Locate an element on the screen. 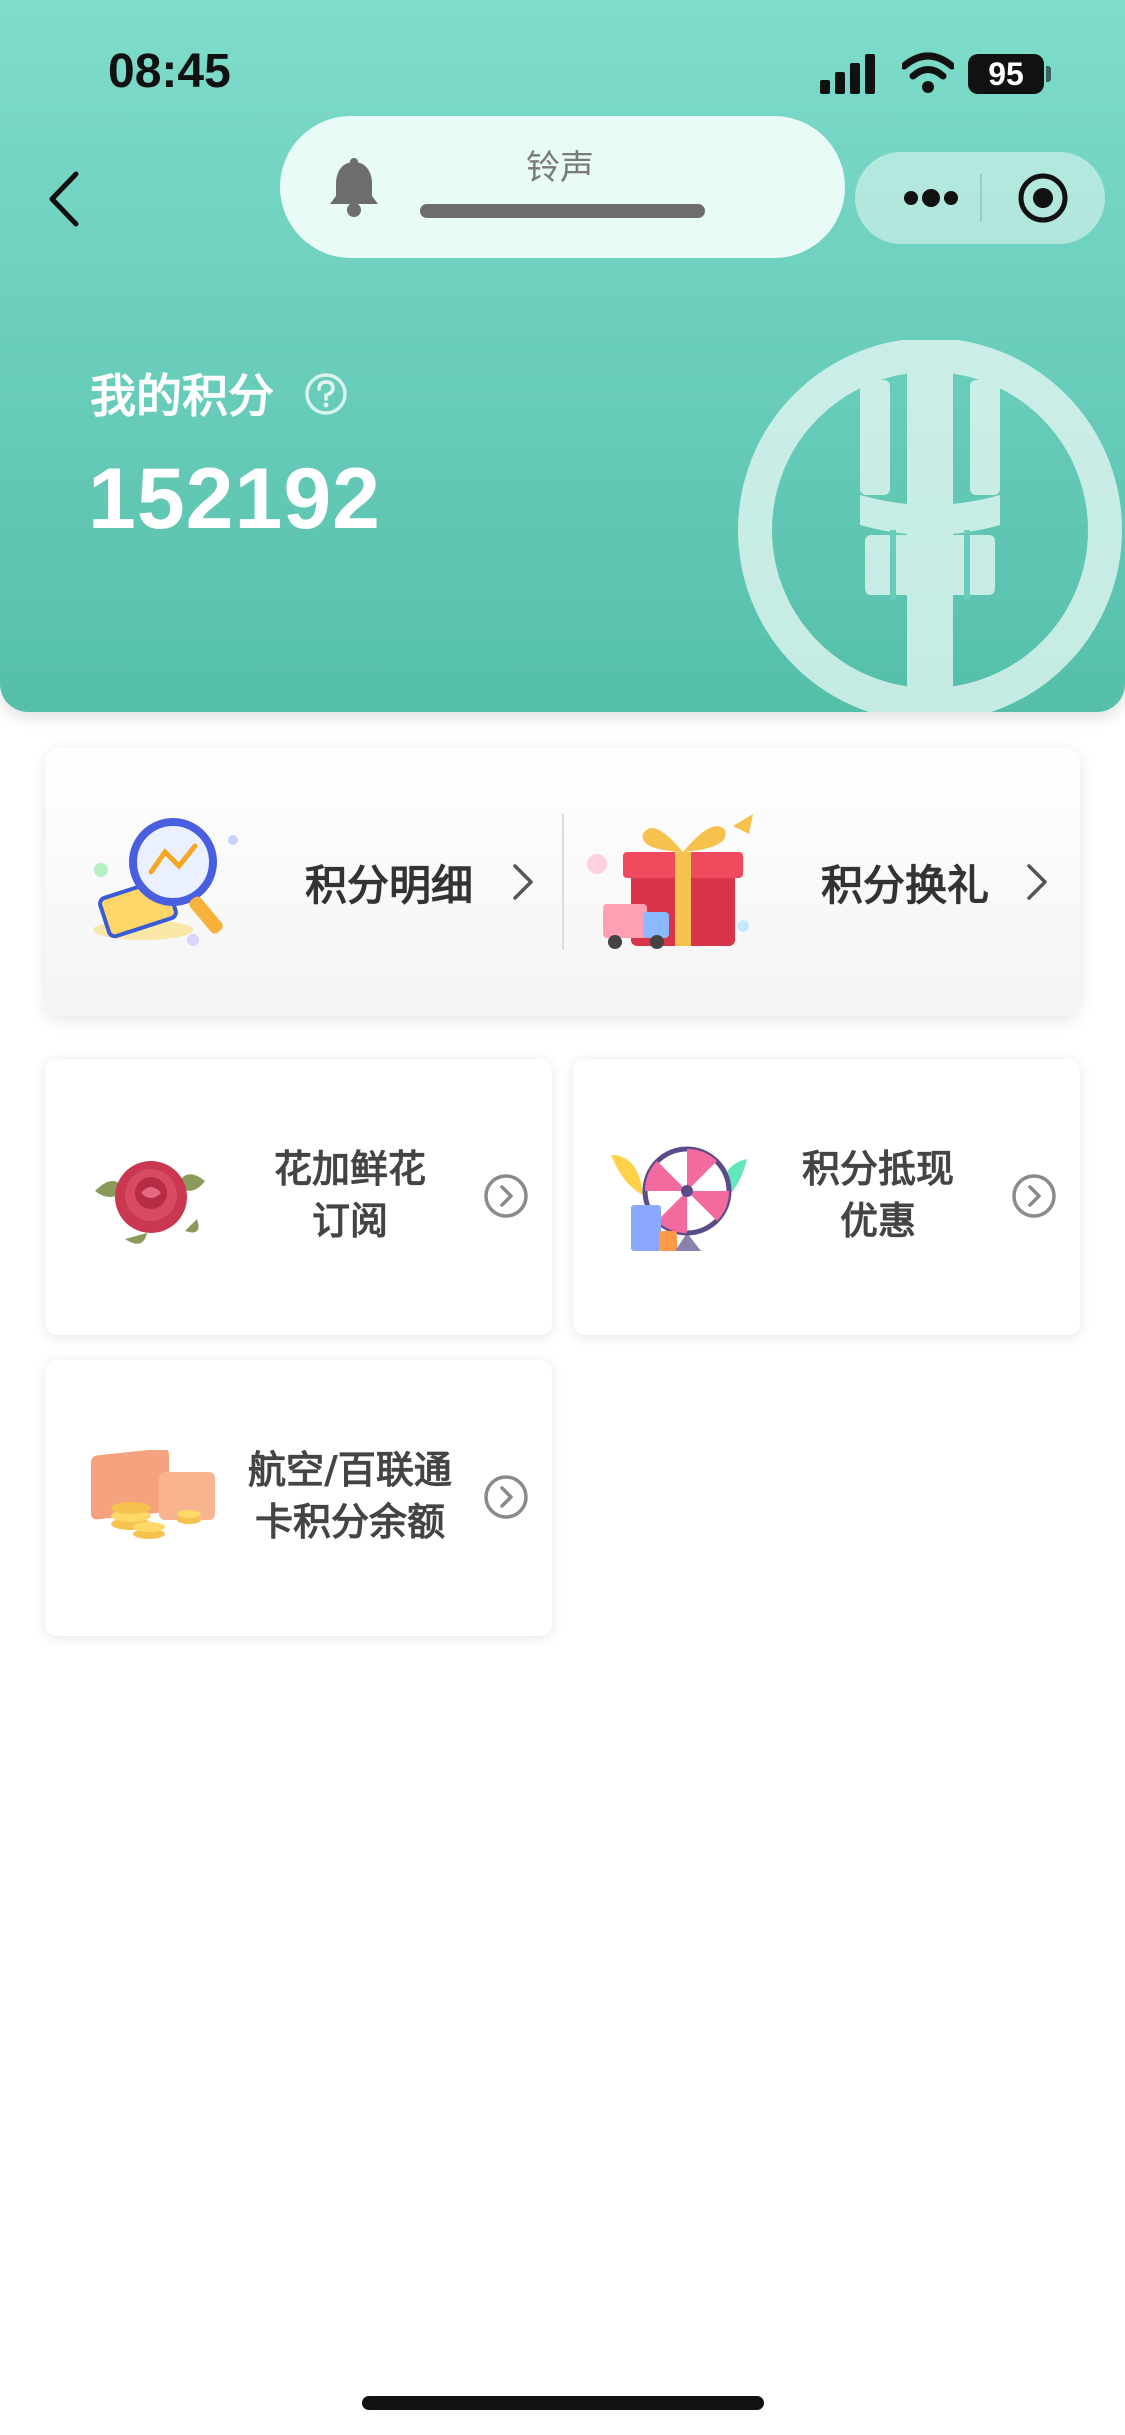  status-time: 08:45 is located at coordinates (169, 71).